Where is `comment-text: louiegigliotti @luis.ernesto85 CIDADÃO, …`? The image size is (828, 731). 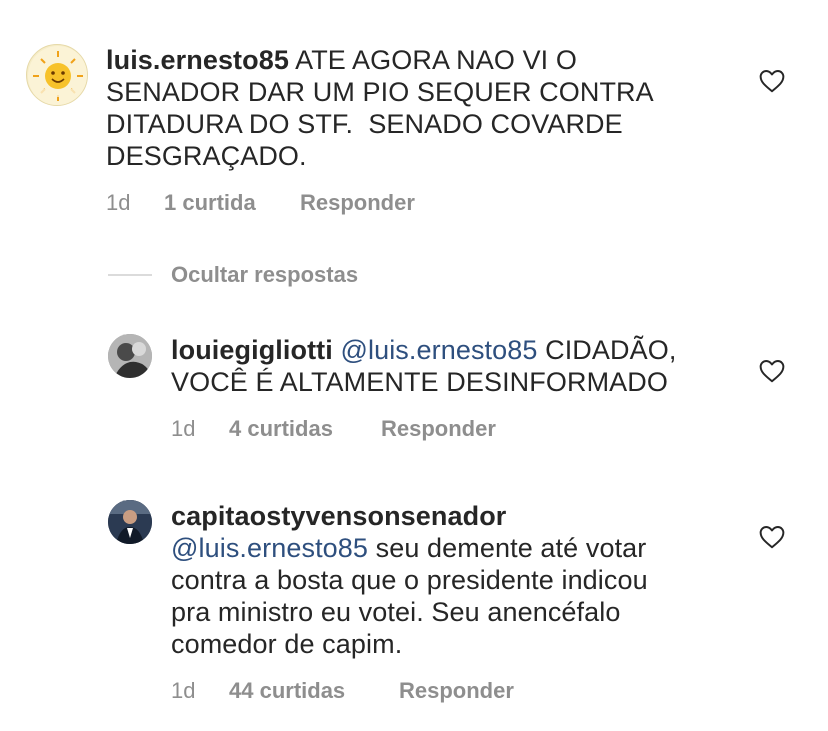
comment-text: louiegigliotti @luis.ernesto85 CIDADÃO, … is located at coordinates (451, 366).